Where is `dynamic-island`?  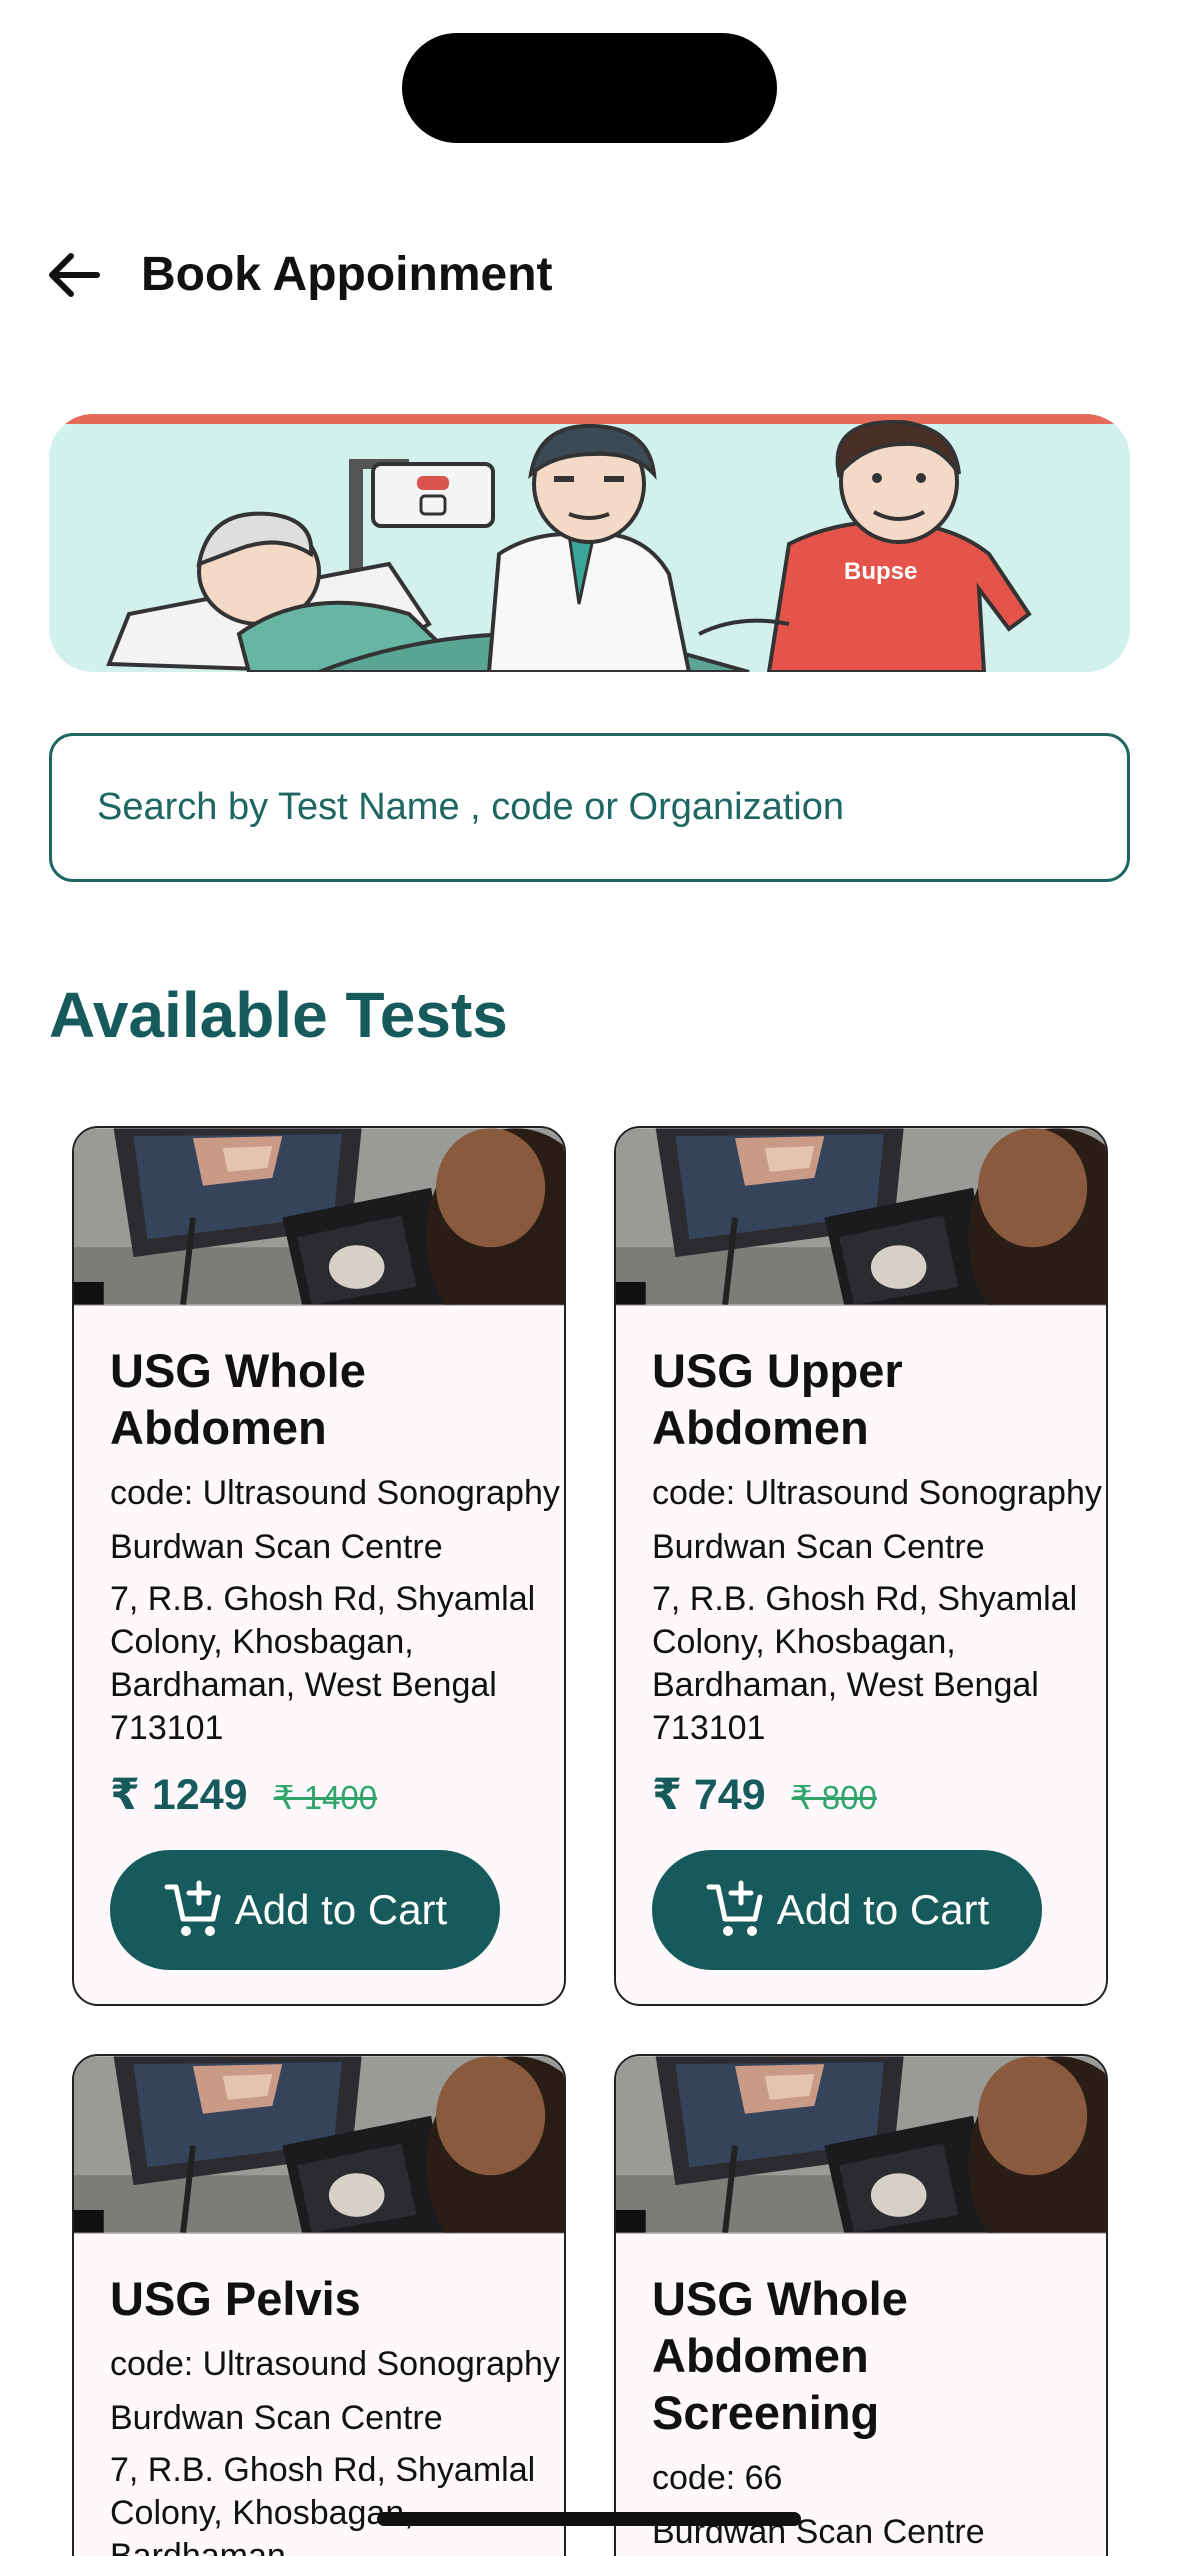 dynamic-island is located at coordinates (589, 88).